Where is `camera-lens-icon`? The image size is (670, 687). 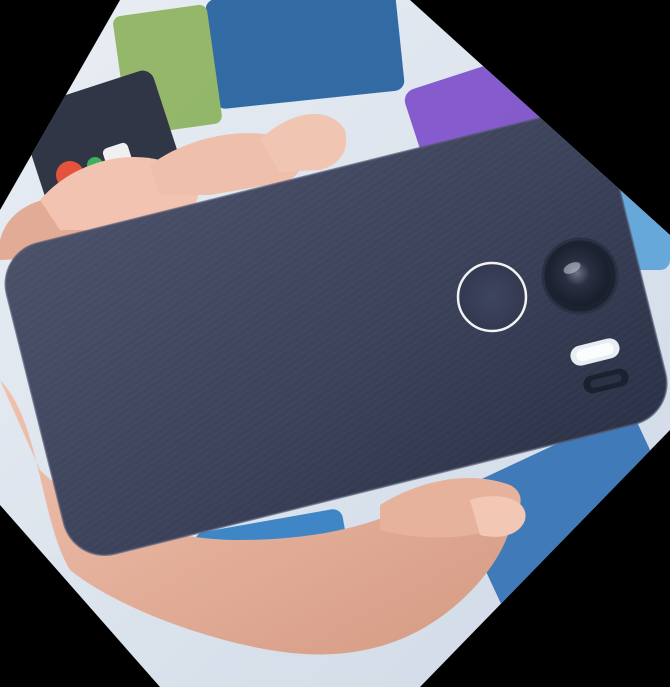
camera-lens-icon is located at coordinates (580, 276).